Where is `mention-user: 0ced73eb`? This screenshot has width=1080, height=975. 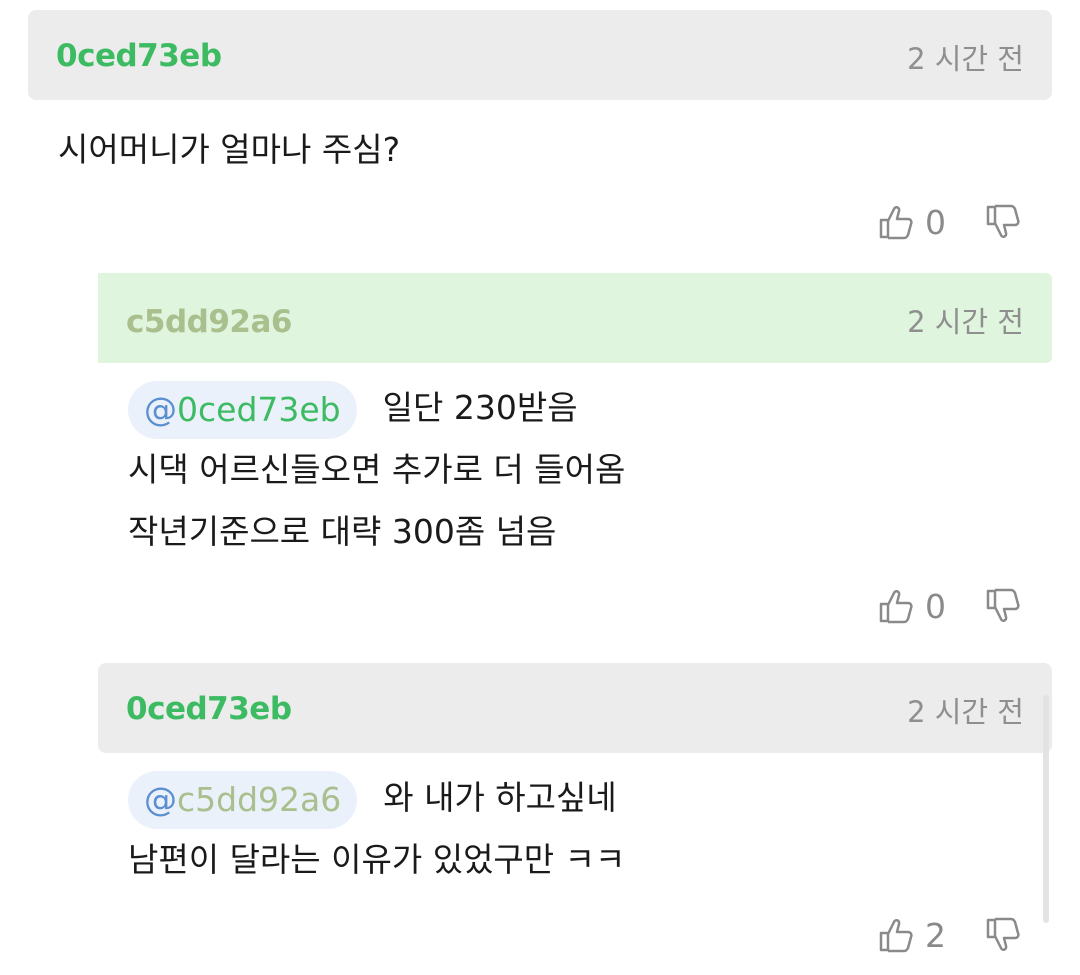 mention-user: 0ced73eb is located at coordinates (259, 409).